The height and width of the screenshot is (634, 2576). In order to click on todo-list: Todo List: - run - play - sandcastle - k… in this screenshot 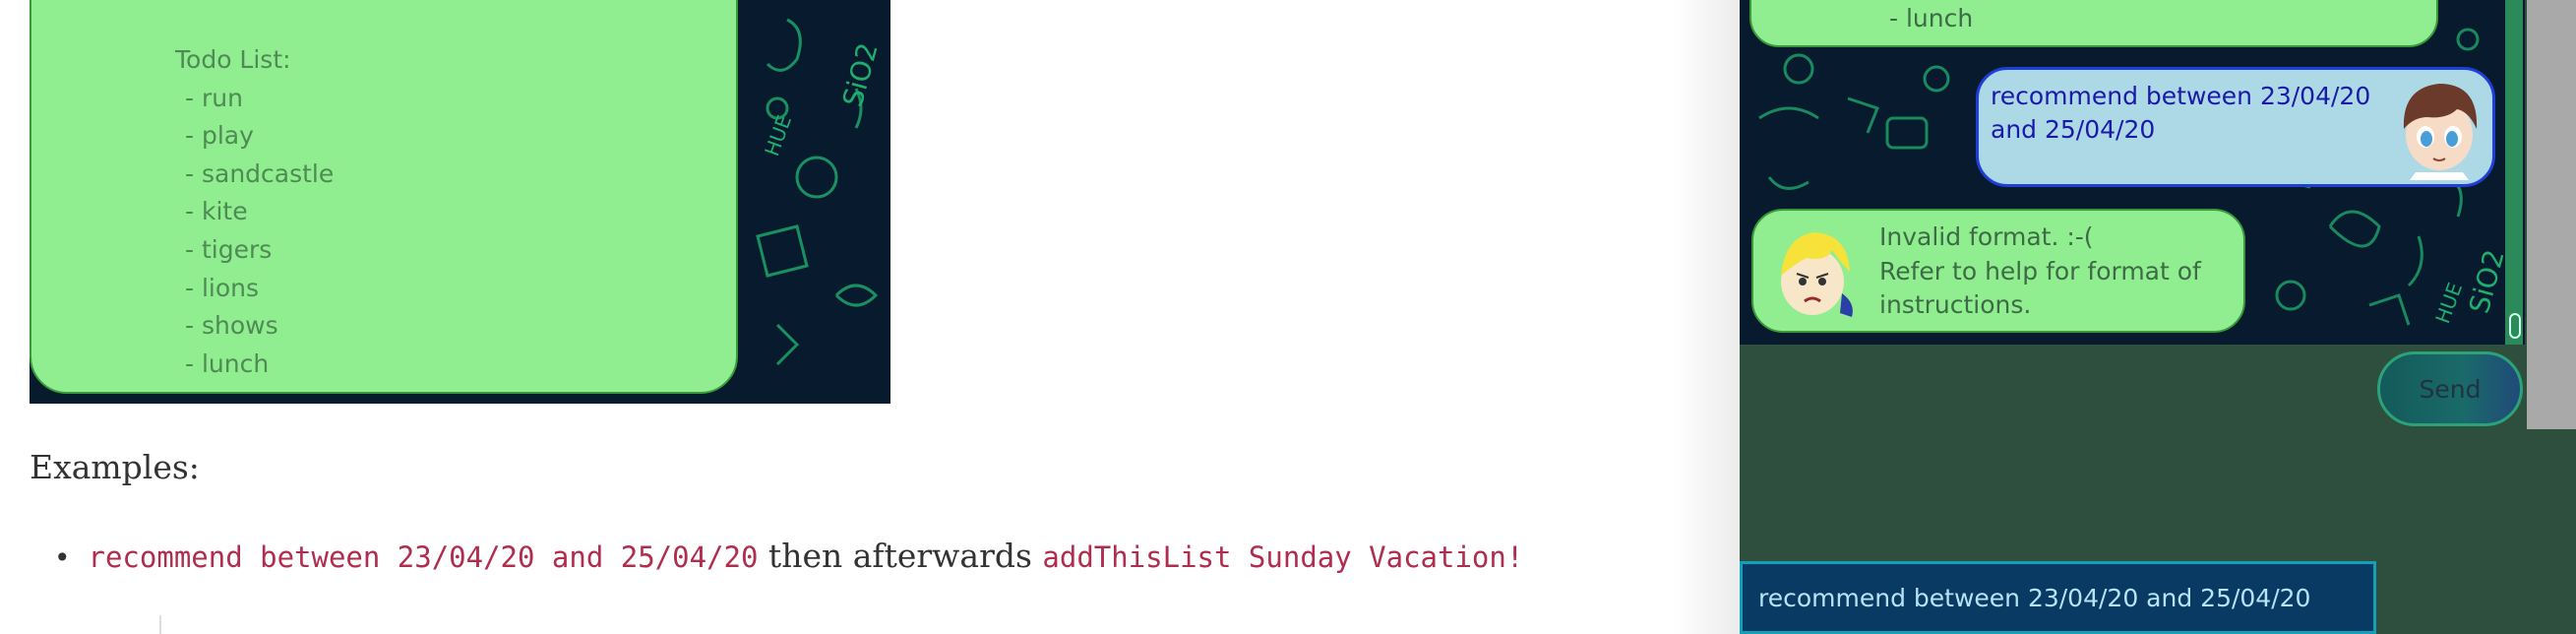, I will do `click(254, 212)`.